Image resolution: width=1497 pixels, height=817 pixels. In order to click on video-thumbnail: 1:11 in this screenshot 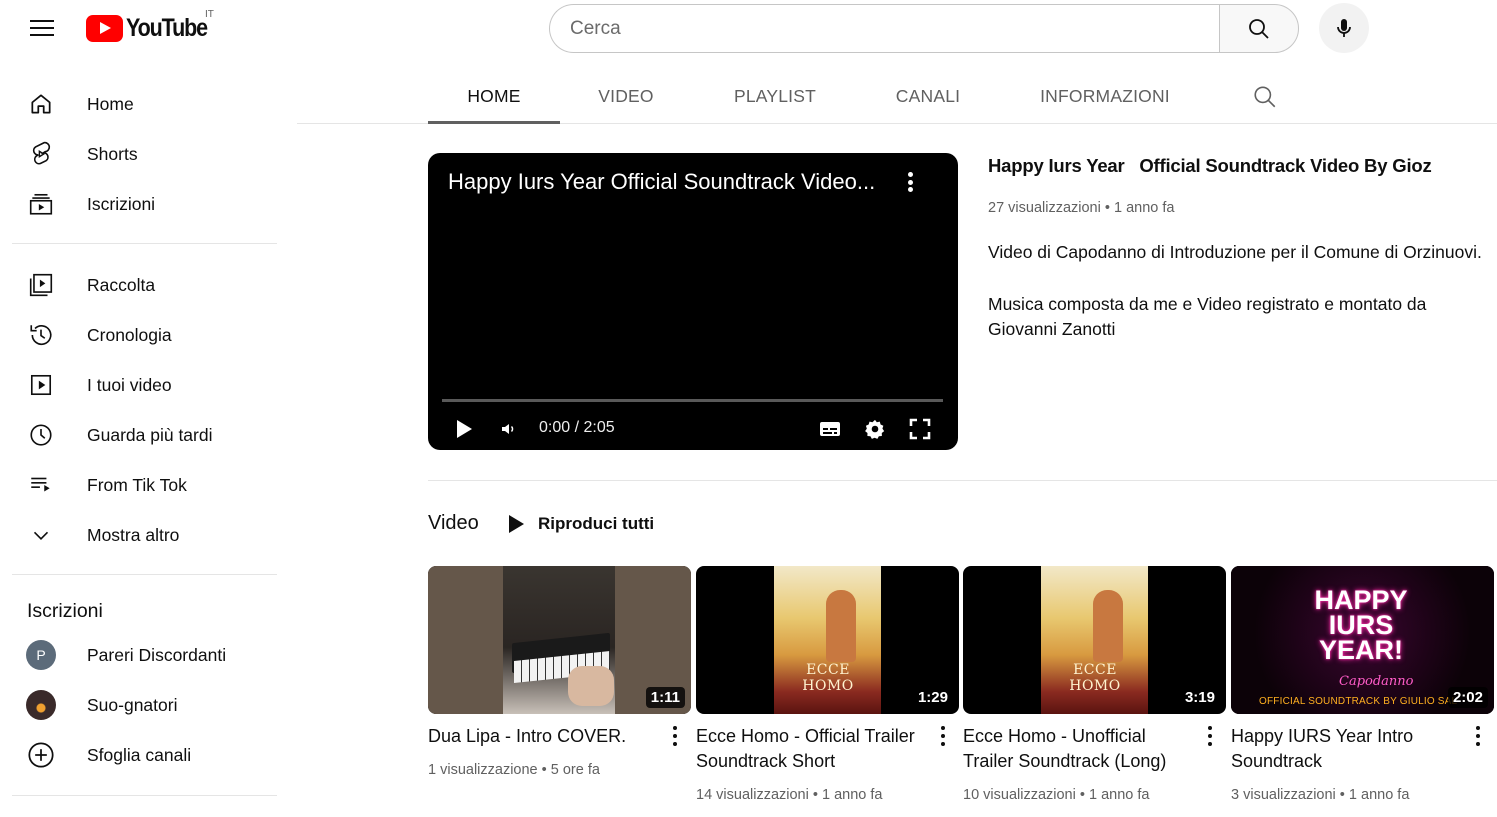, I will do `click(559, 640)`.